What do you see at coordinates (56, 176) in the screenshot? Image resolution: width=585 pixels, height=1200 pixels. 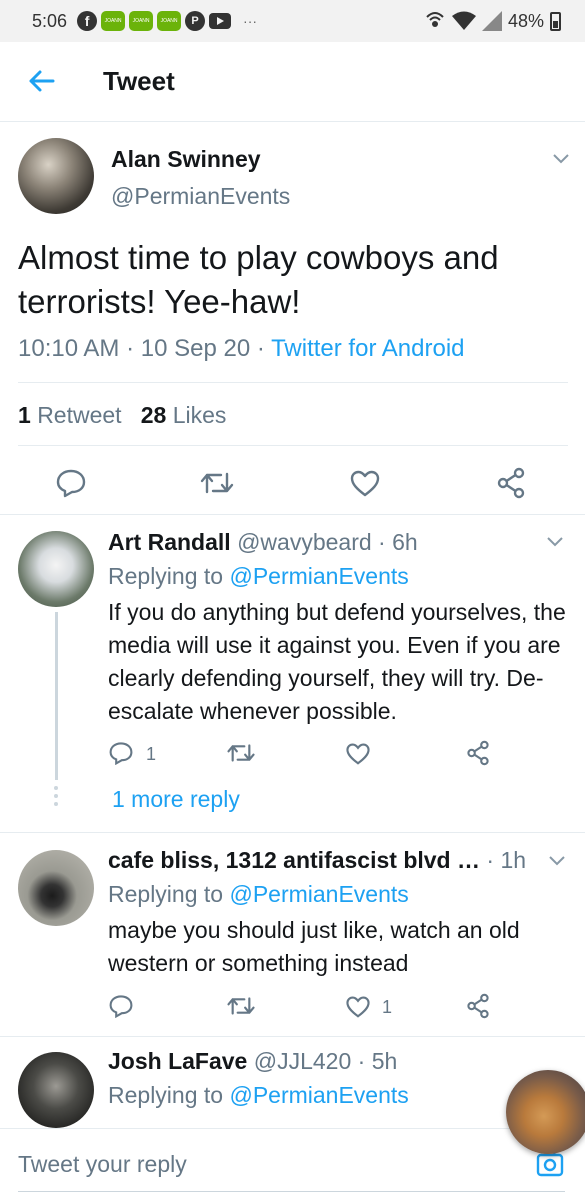 I see `author-avatar` at bounding box center [56, 176].